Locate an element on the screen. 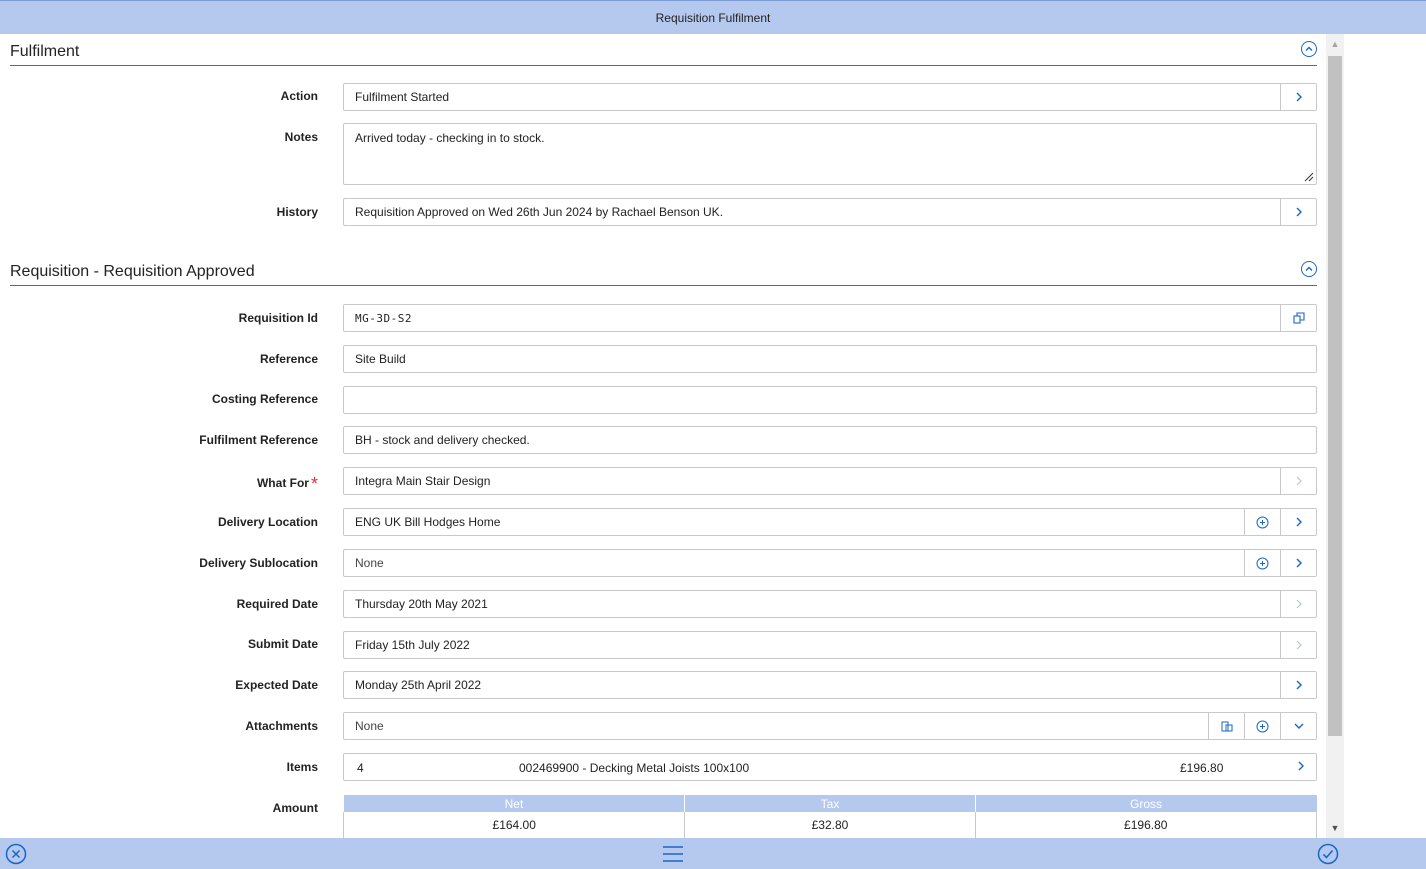 The width and height of the screenshot is (1426, 869). requisition-id-field: MG-3D-S2 is located at coordinates (830, 318).